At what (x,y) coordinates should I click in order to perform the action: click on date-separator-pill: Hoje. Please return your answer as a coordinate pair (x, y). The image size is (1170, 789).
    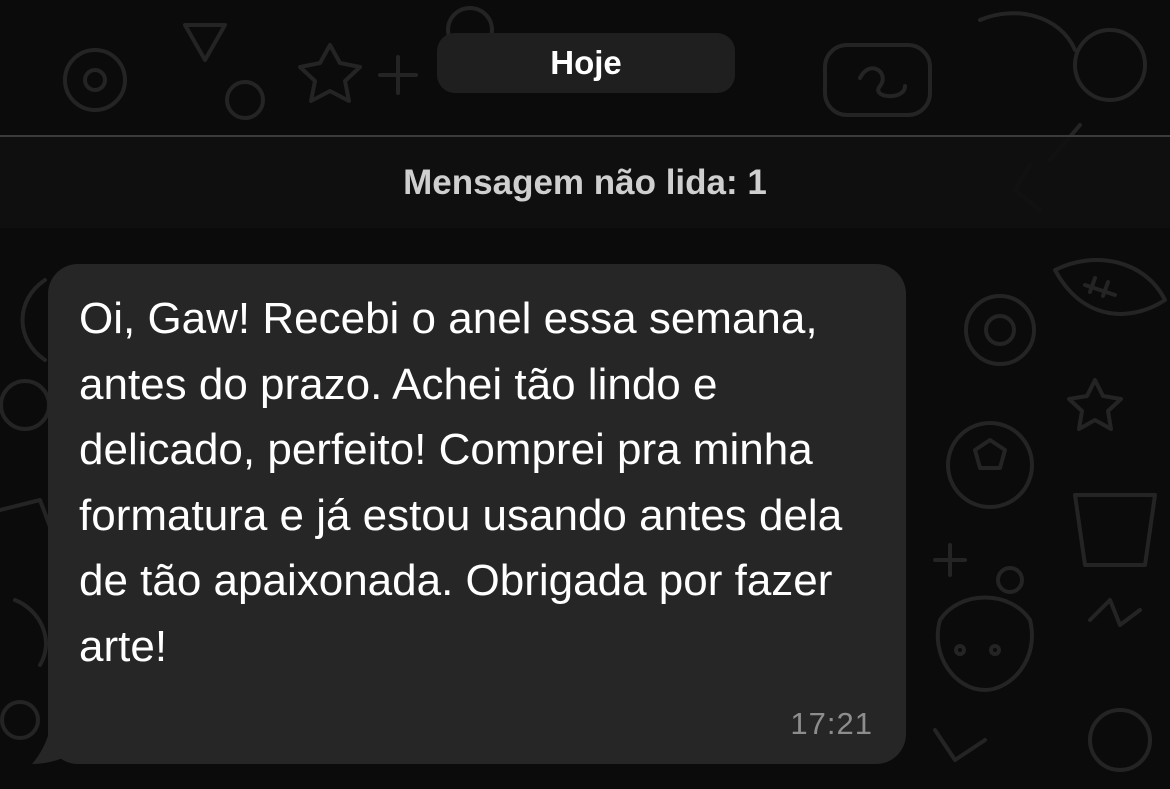
    Looking at the image, I should click on (586, 63).